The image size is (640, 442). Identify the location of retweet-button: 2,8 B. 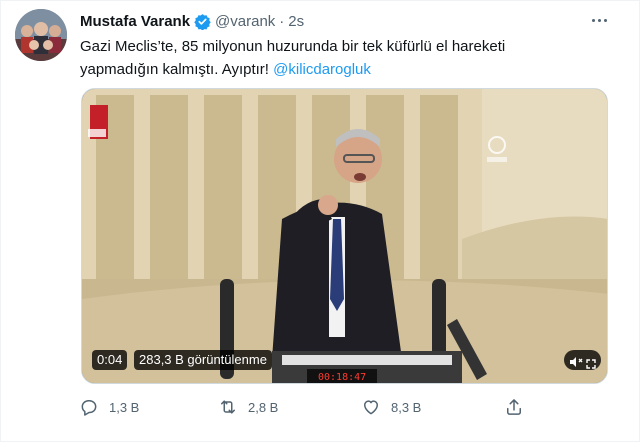
(248, 407).